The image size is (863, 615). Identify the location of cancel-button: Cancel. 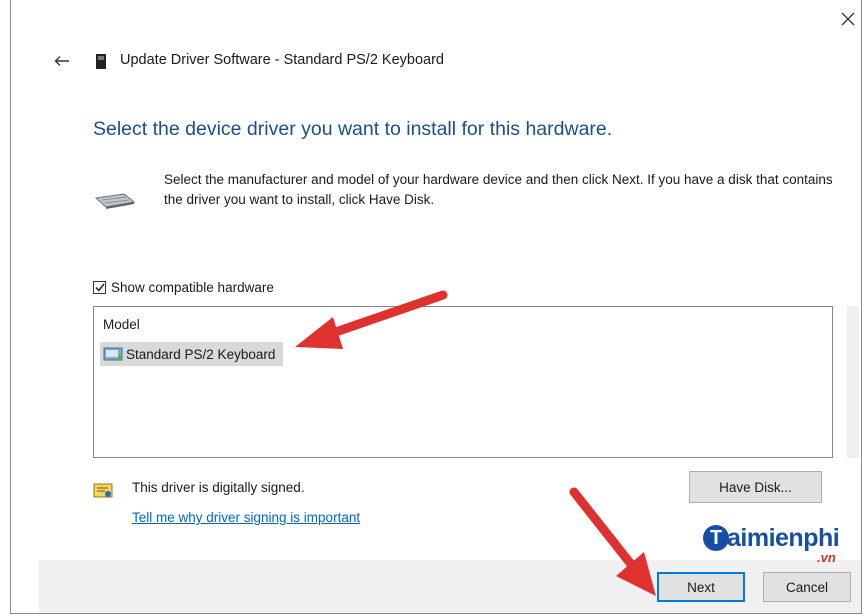
(807, 587).